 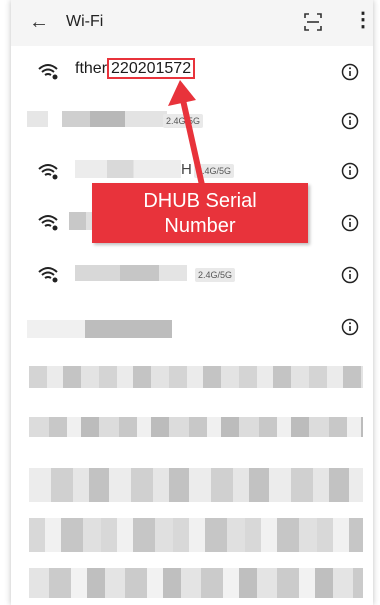 What do you see at coordinates (186, 169) in the screenshot?
I see `ssid-trailing-char: H` at bounding box center [186, 169].